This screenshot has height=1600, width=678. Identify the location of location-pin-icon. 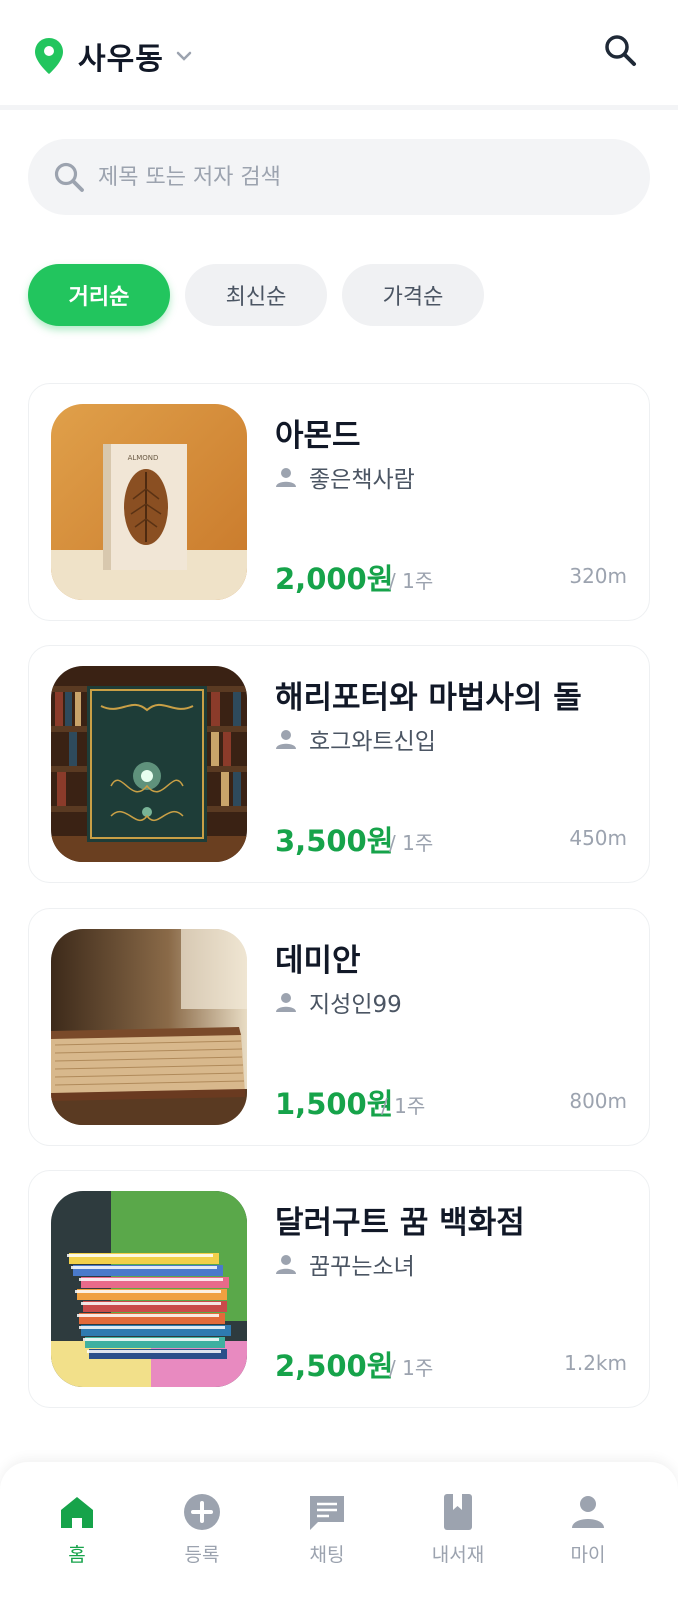
(49, 56).